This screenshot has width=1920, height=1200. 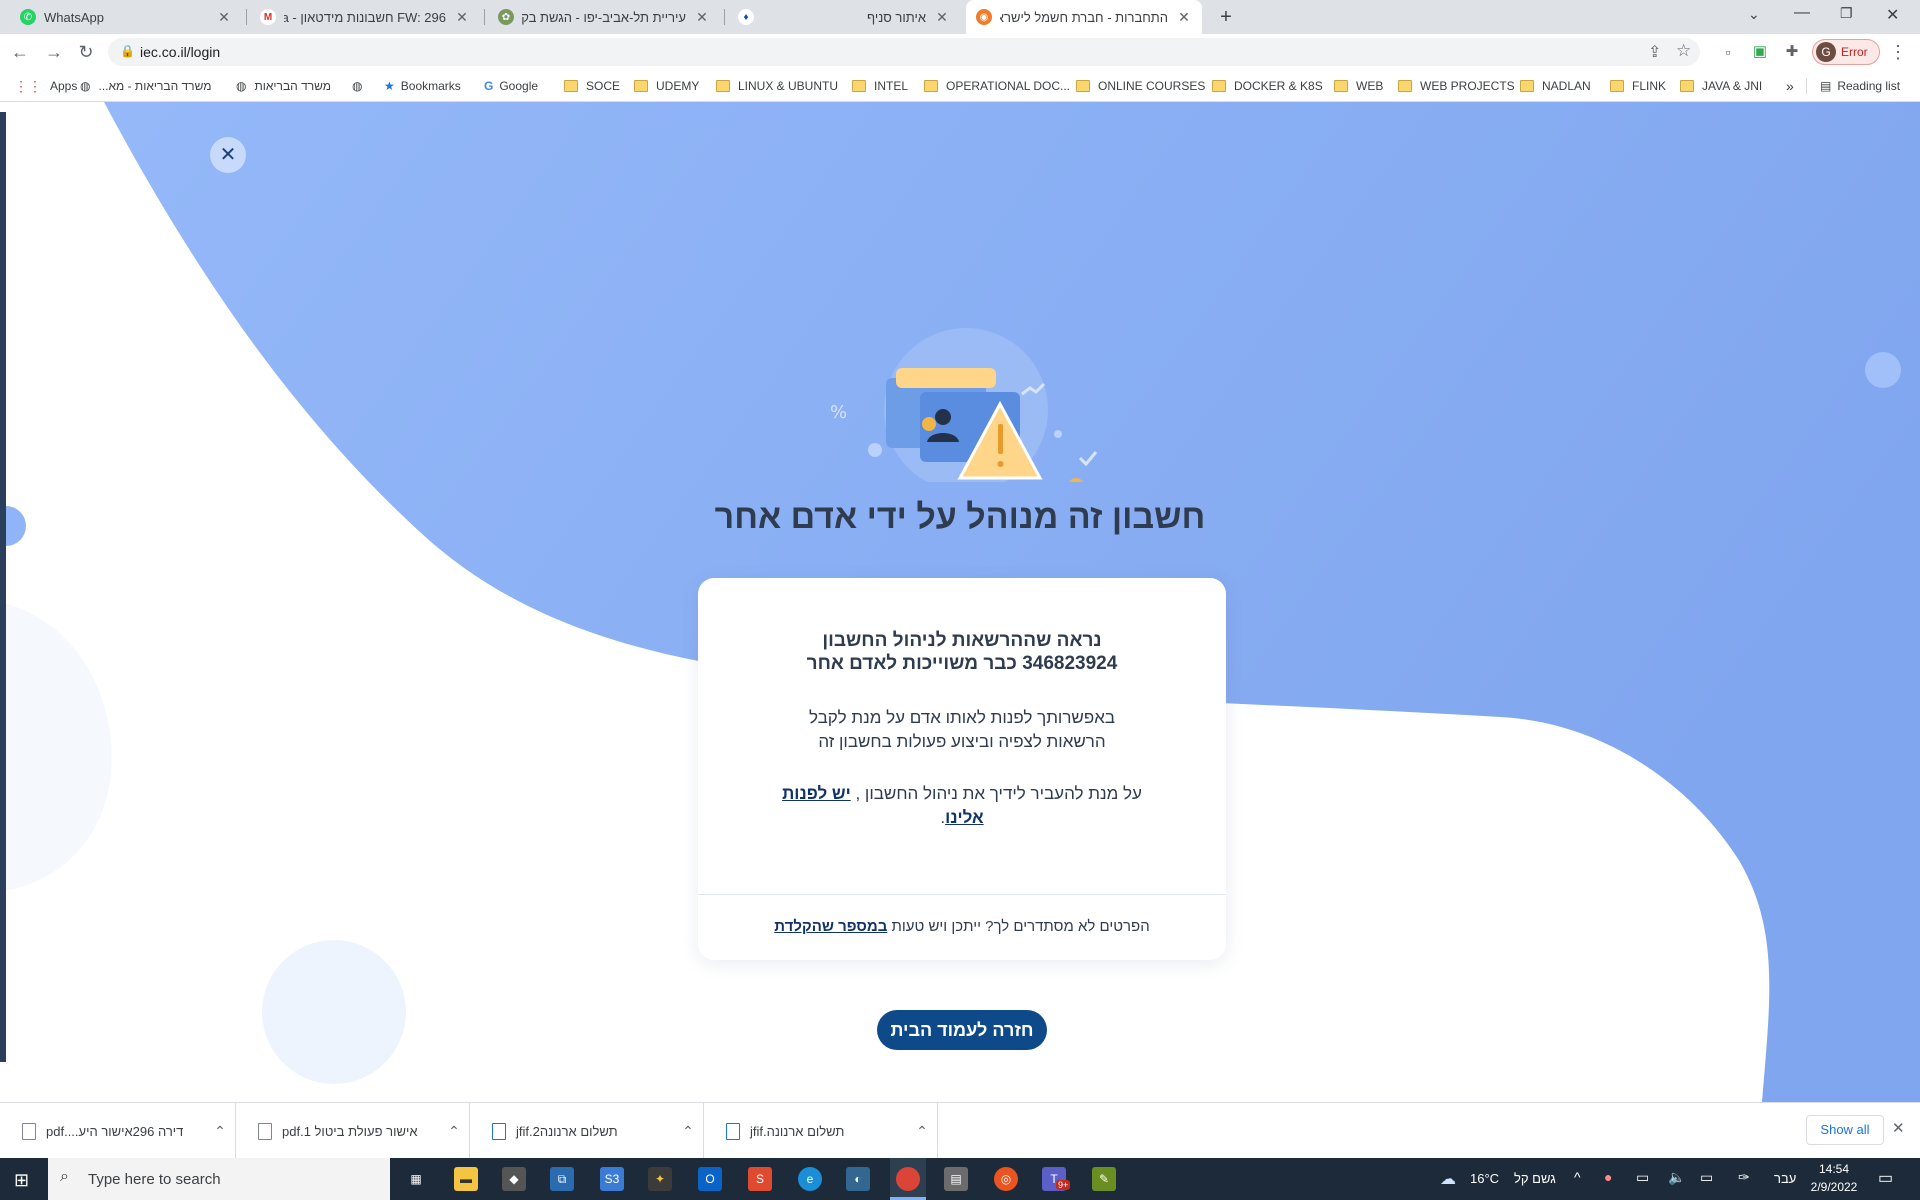 I want to click on weather-cloud-icon: ☁, so click(x=1448, y=1179).